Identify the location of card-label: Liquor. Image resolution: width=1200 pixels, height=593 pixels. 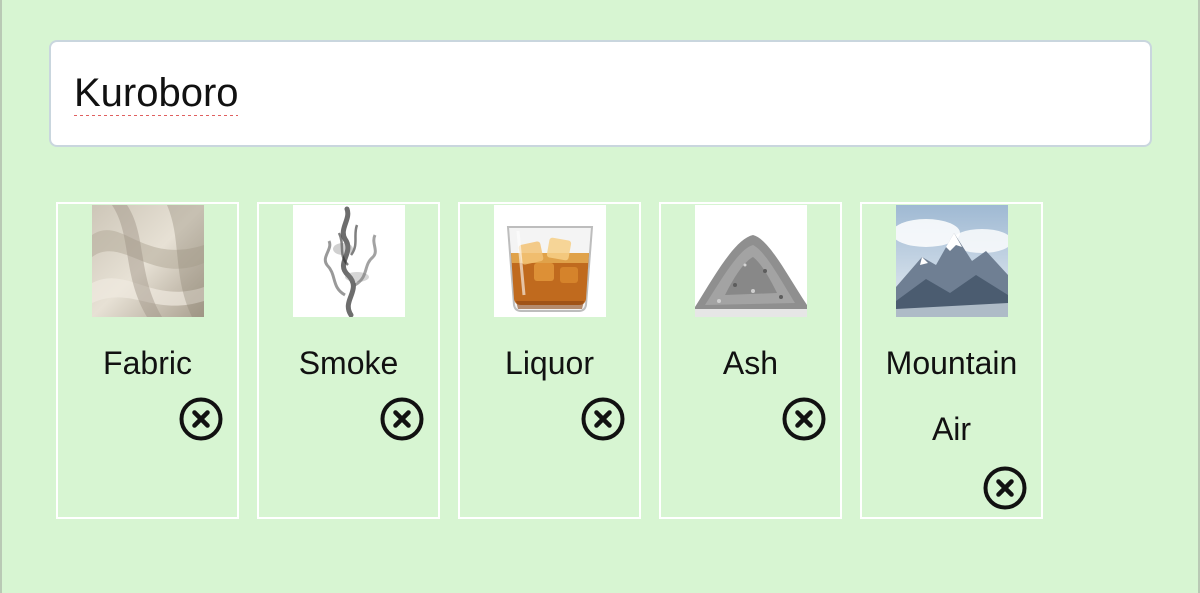
(549, 363).